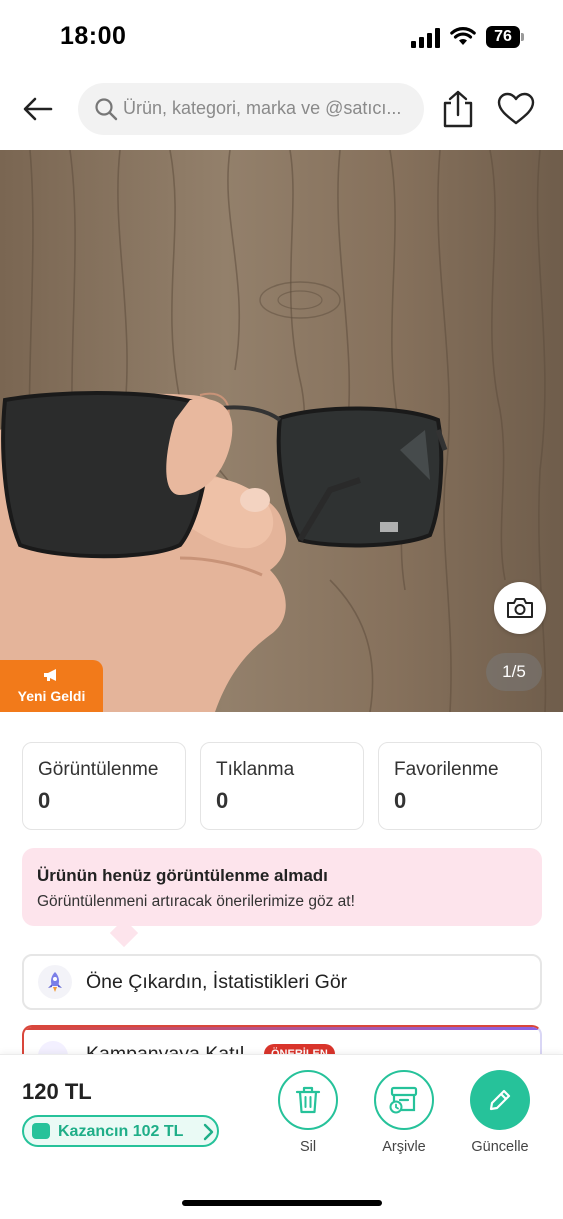 The height and width of the screenshot is (1219, 563). I want to click on earnings-pill: Kazancın 102 TL, so click(120, 1131).